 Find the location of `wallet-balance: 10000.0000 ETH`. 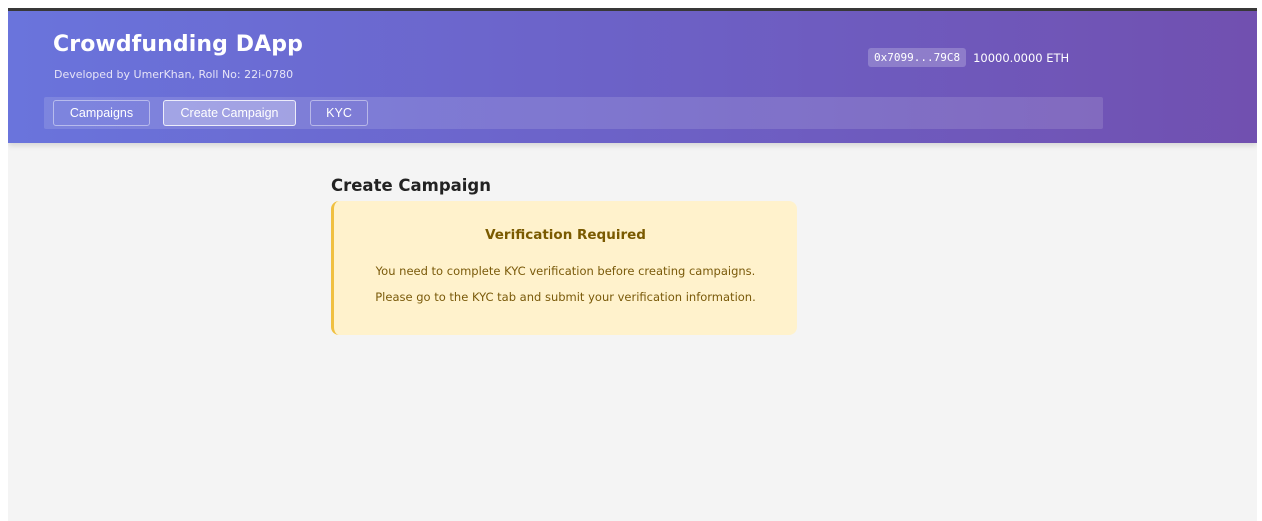

wallet-balance: 10000.0000 ETH is located at coordinates (1021, 57).